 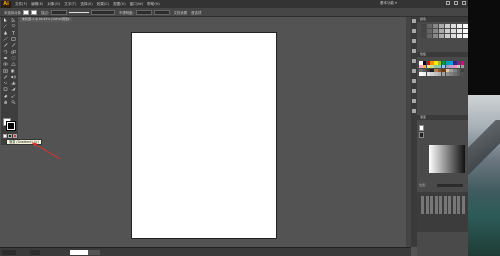 I want to click on artboard-tool-icon, so click(x=5, y=89).